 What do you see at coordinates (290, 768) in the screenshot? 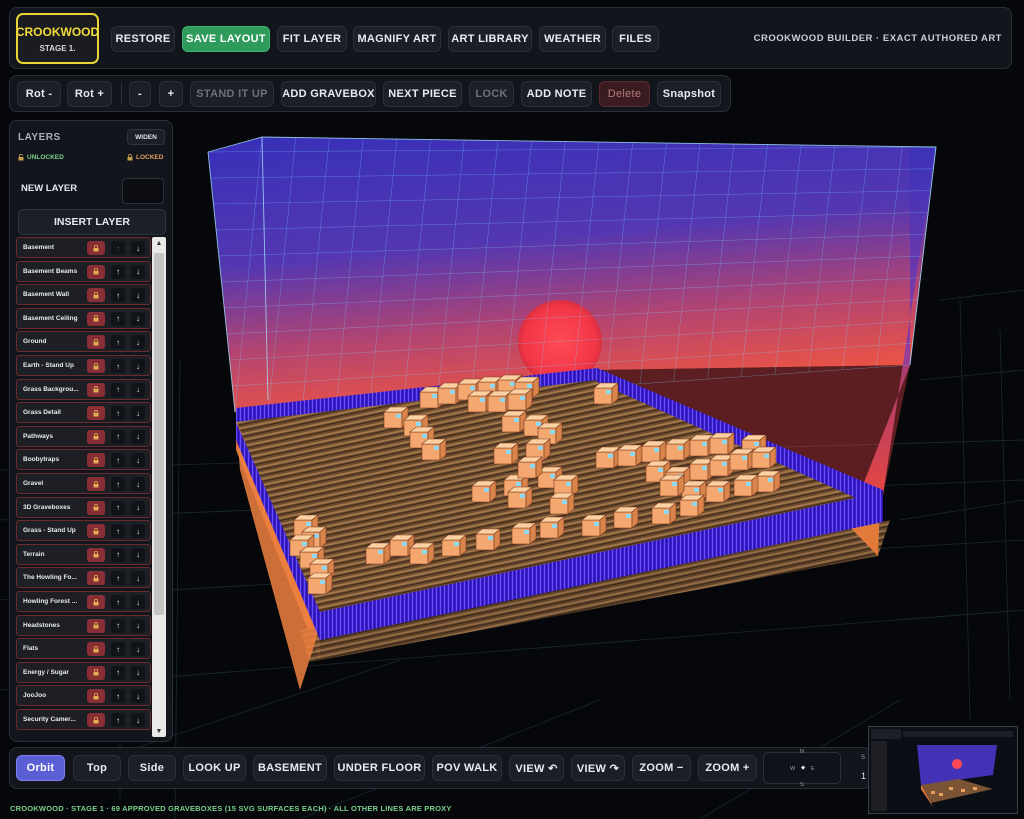
I see `basement-button: BASEMENT` at bounding box center [290, 768].